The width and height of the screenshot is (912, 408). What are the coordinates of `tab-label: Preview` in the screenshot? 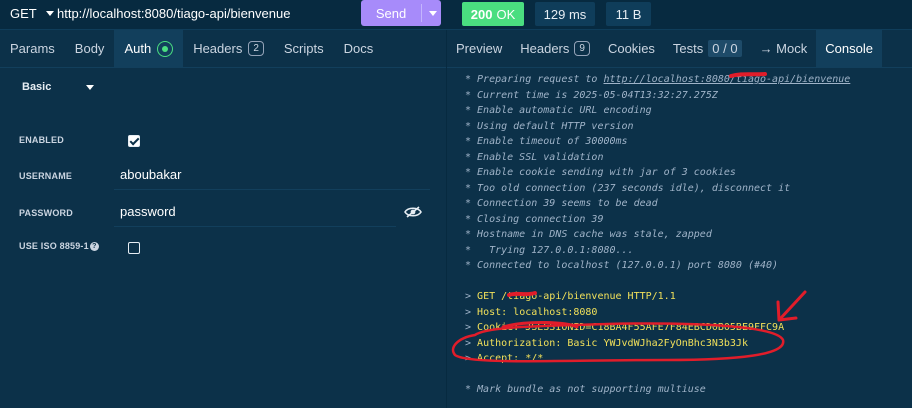 It's located at (479, 48).